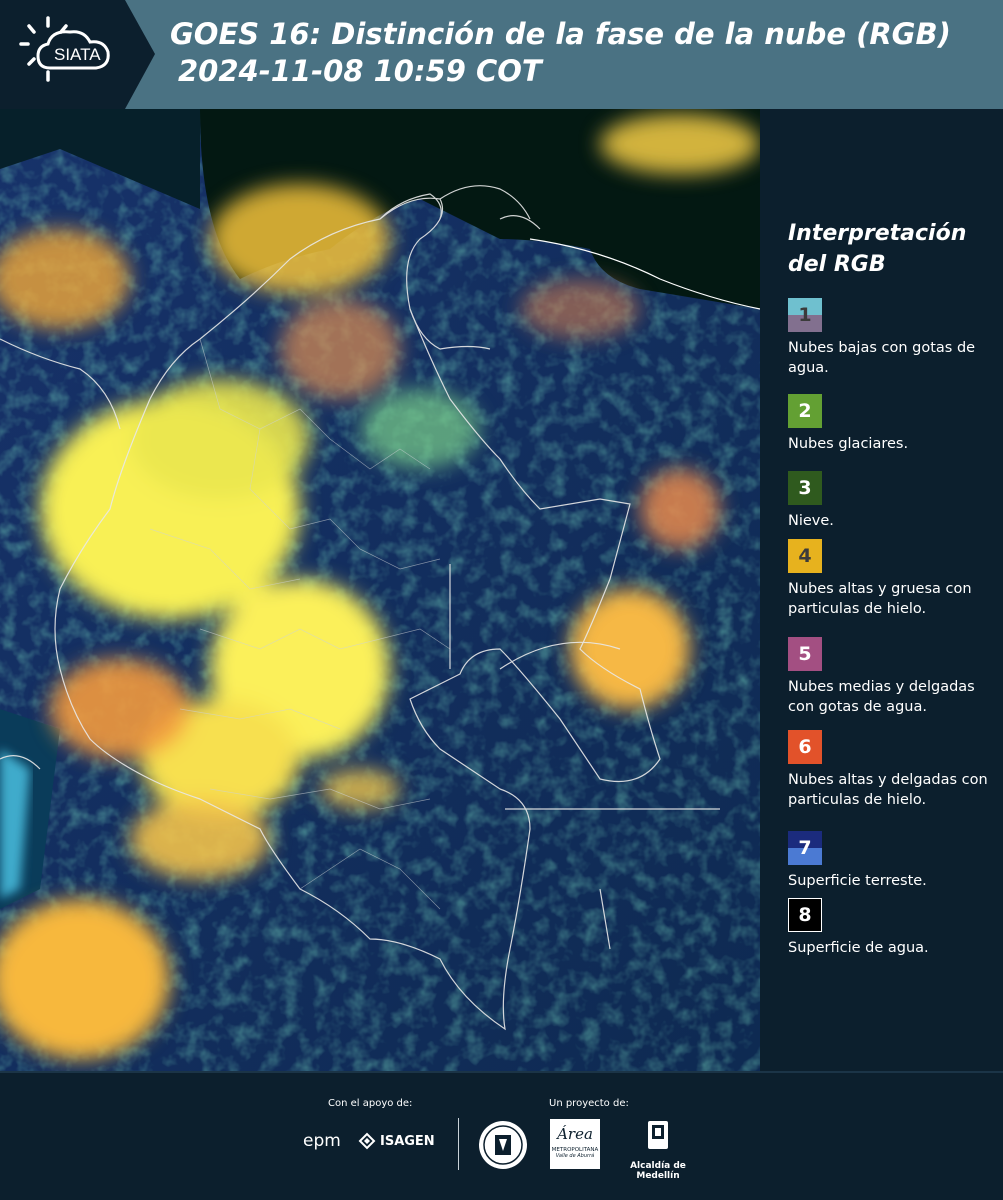 The width and height of the screenshot is (1003, 1200). I want to click on legend-swatch-number: 8, so click(805, 915).